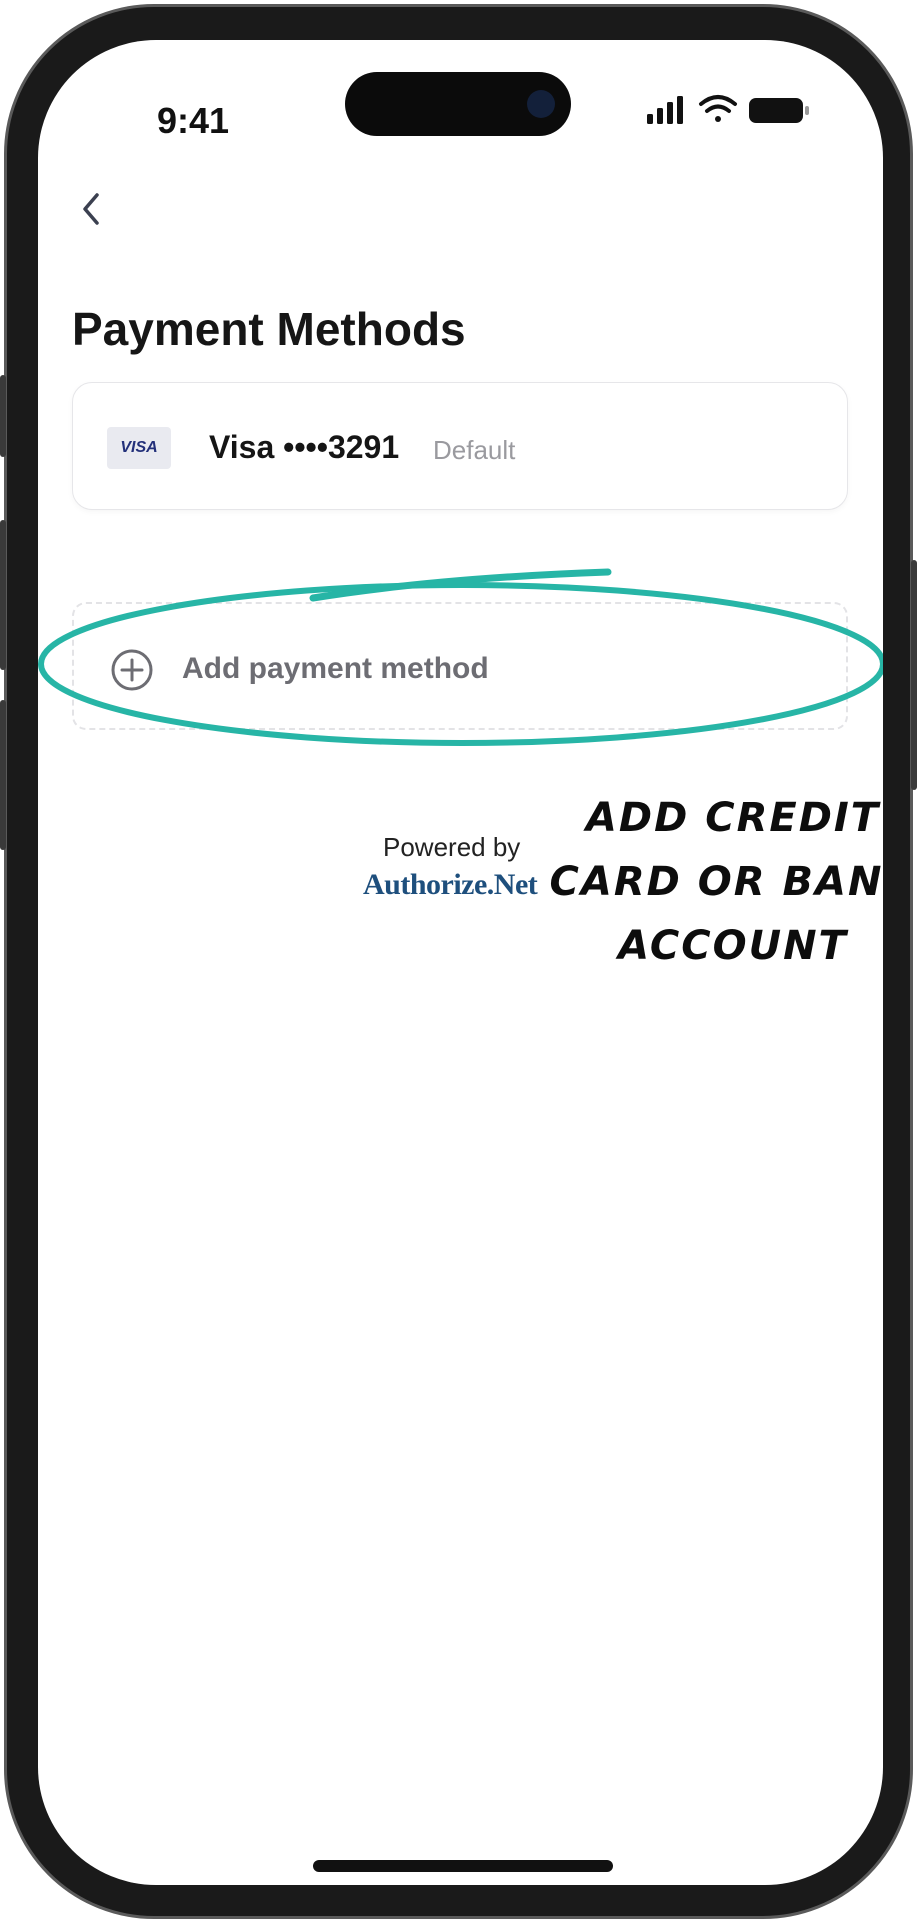 The image size is (917, 1923). What do you see at coordinates (733, 946) in the screenshot?
I see `annotation-line: ACCOUNT` at bounding box center [733, 946].